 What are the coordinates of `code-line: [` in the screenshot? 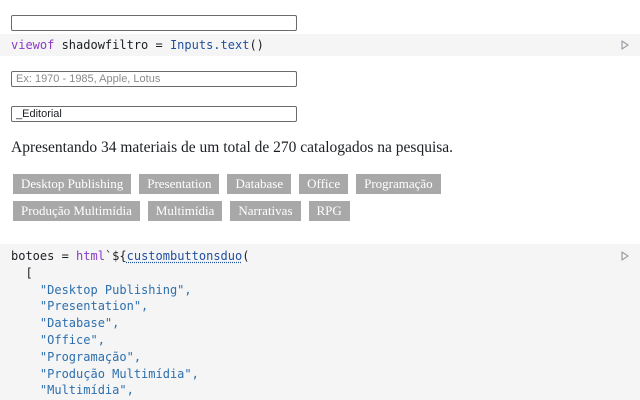 It's located at (22, 272).